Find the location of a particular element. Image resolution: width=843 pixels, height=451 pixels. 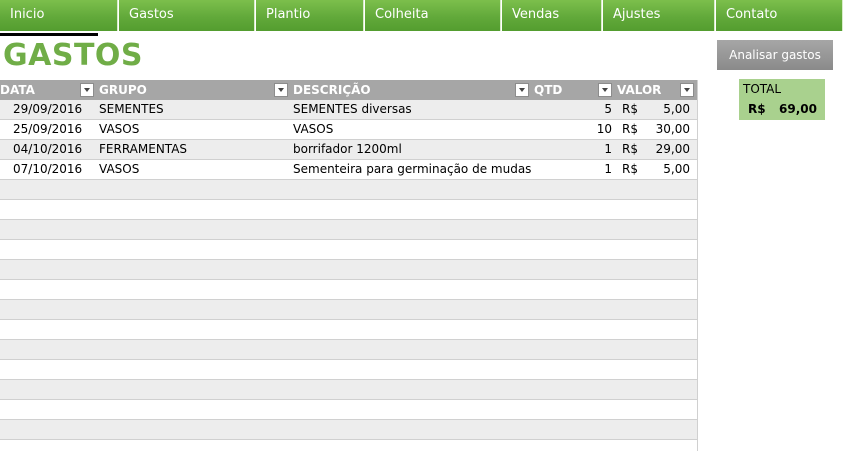

table-header: DATA GRUPO DESCRIÇÃO QTD VALOR is located at coordinates (349, 90).